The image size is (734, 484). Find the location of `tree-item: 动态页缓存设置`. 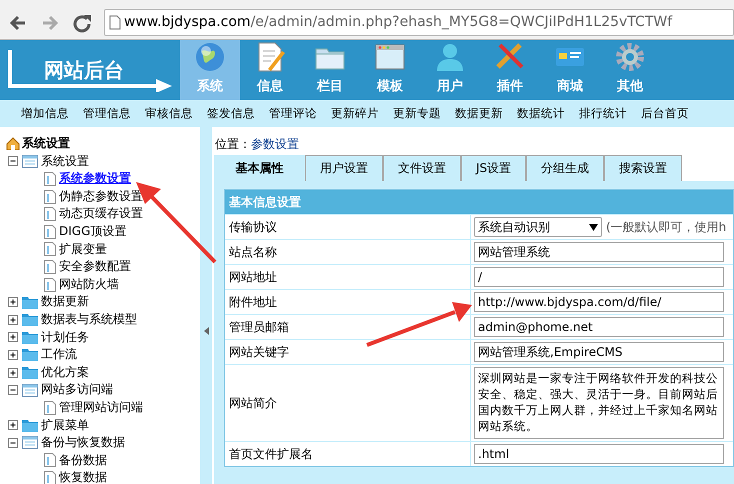

tree-item: 动态页缓存设置 is located at coordinates (101, 214).